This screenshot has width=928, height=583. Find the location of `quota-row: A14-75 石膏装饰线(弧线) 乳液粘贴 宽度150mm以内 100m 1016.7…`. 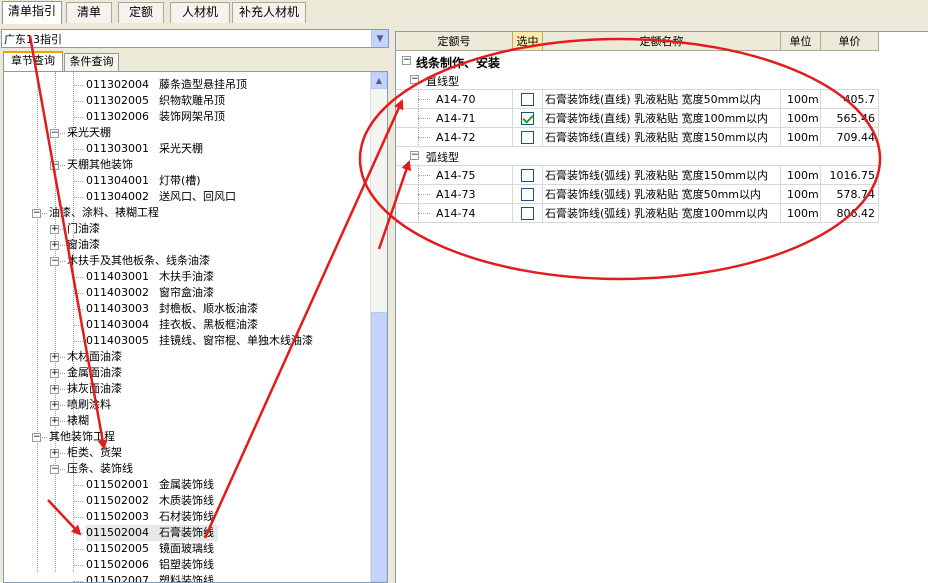

quota-row: A14-75 石膏装饰线(弧线) 乳液粘贴 宽度150mm以内 100m 1016.7… is located at coordinates (637, 175).